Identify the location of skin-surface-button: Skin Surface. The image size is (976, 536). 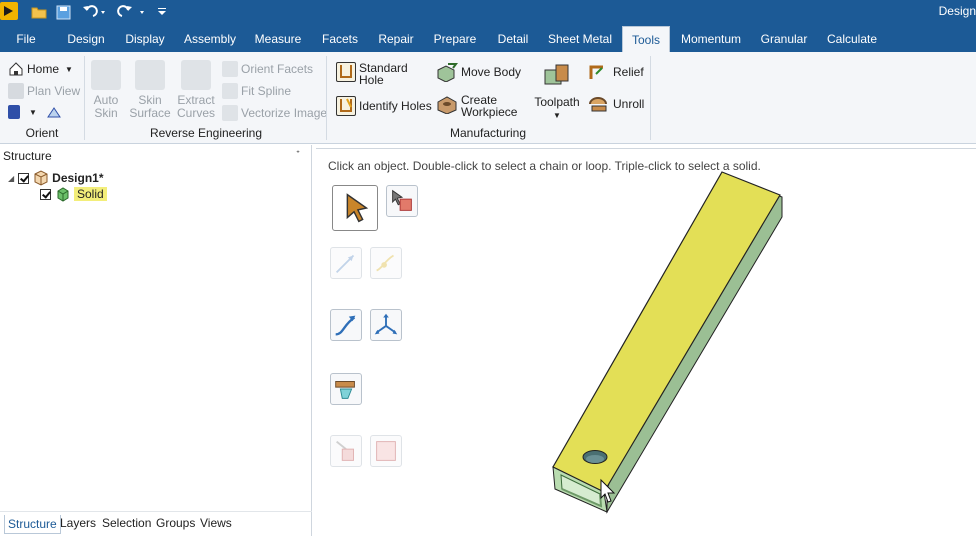
(150, 90).